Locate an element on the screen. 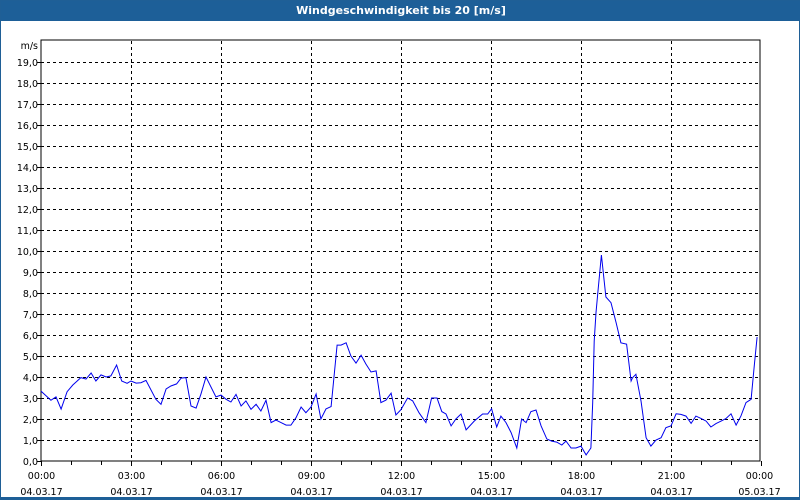 The height and width of the screenshot is (501, 800). bottom-border is located at coordinates (400, 498).